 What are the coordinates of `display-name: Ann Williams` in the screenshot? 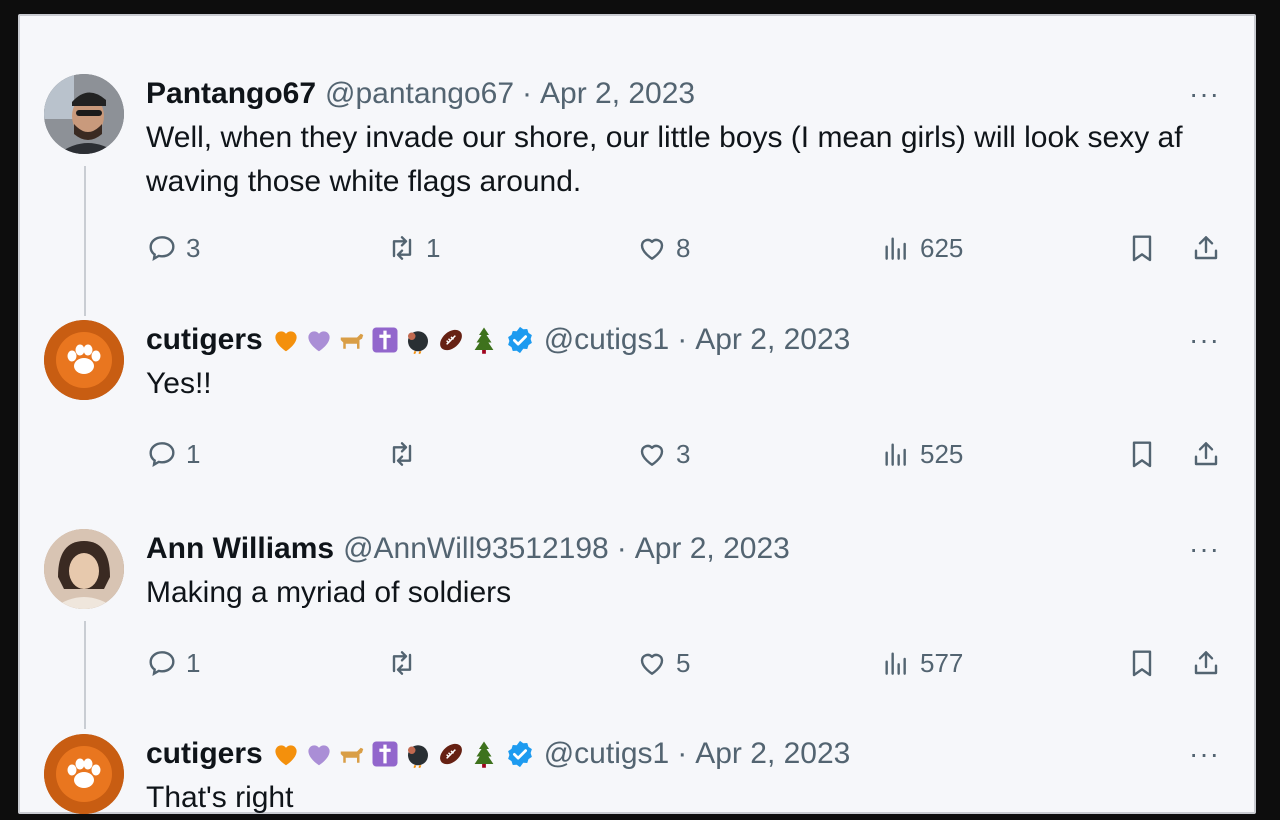 It's located at (240, 549).